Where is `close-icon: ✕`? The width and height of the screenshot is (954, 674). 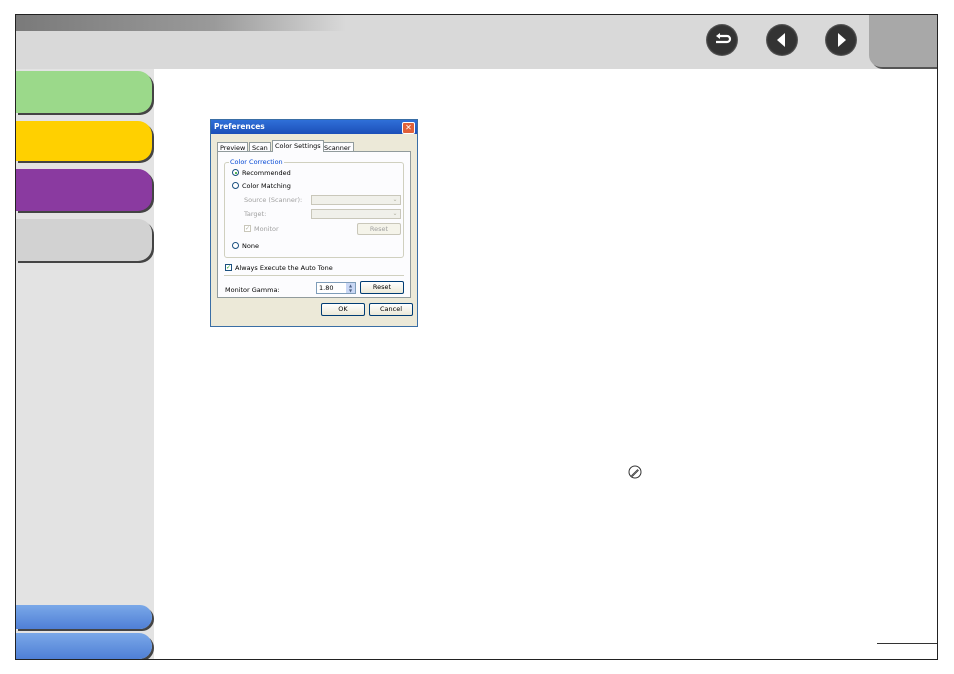 close-icon: ✕ is located at coordinates (408, 128).